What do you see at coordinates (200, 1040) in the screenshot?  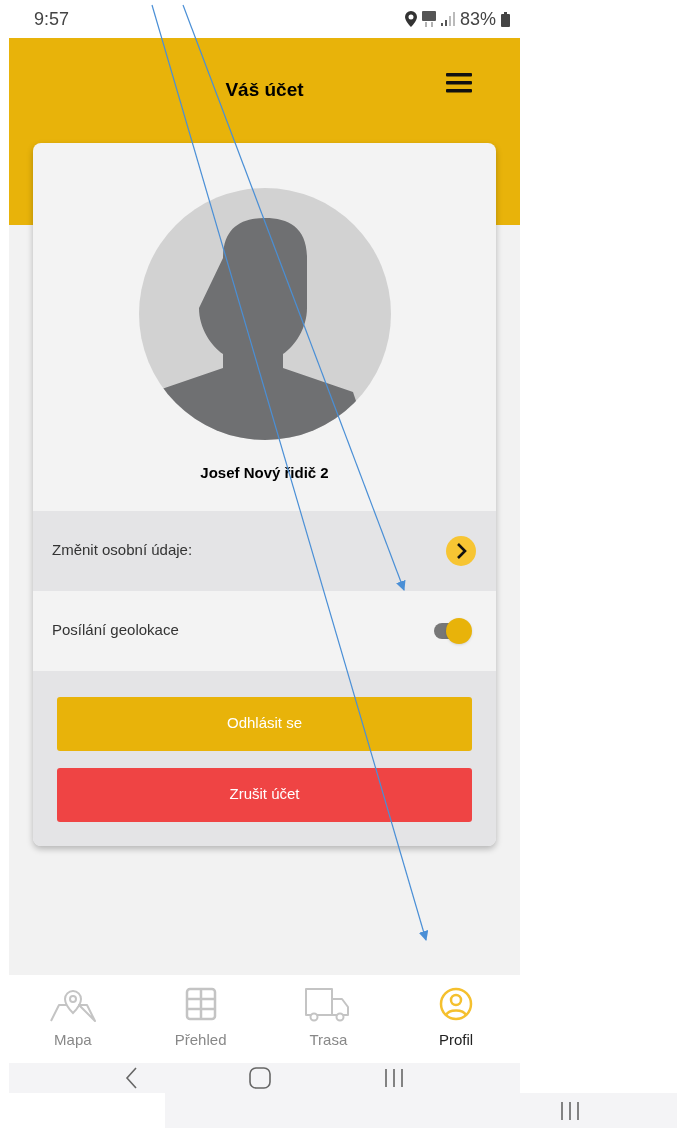 I see `nav-tab: Přehled` at bounding box center [200, 1040].